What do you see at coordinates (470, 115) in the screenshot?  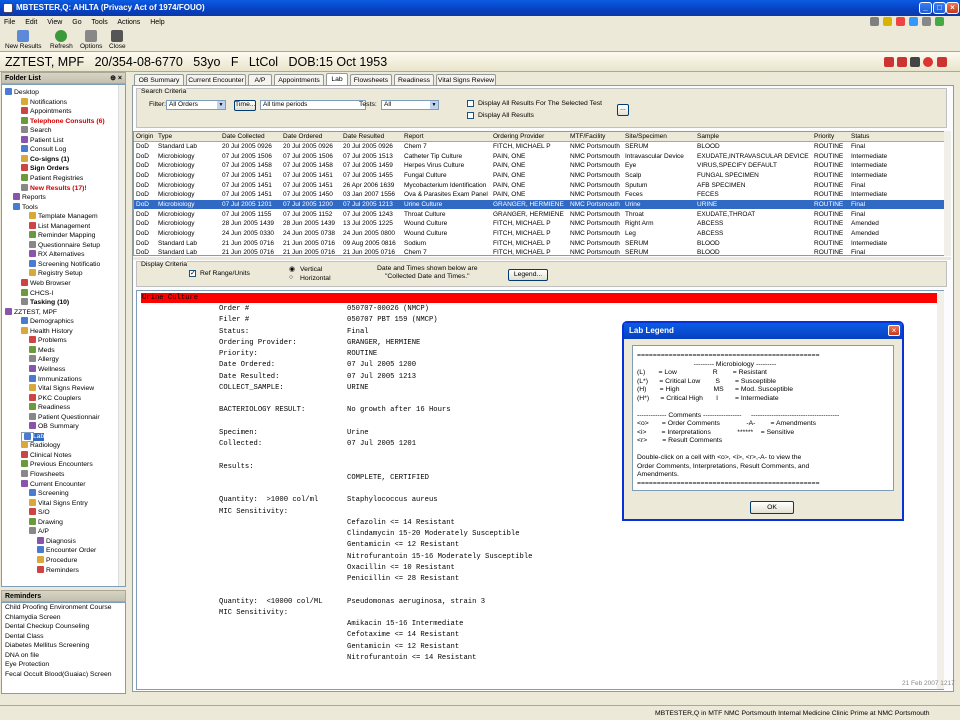 I see `display-all-checkbox` at bounding box center [470, 115].